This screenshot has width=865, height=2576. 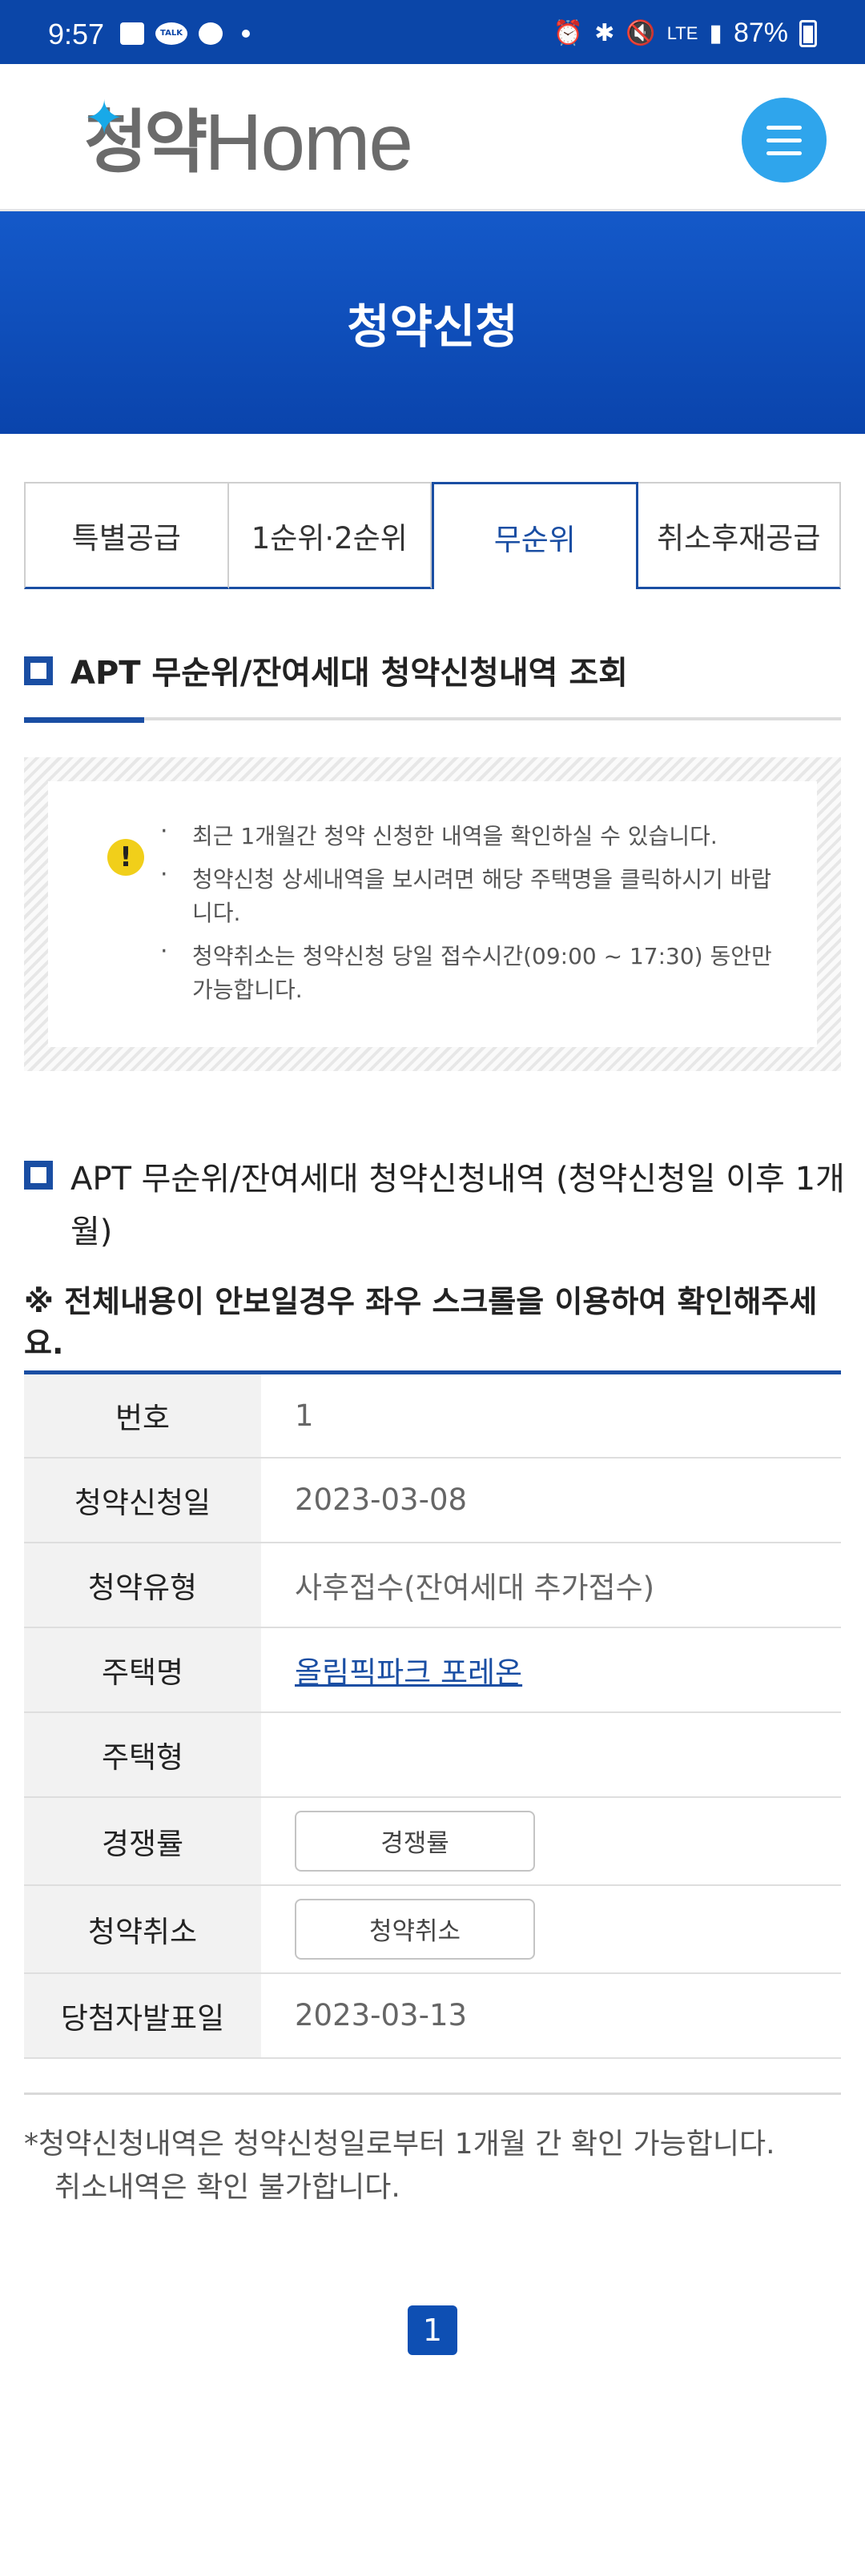 I want to click on row-value: 1, so click(x=304, y=1415).